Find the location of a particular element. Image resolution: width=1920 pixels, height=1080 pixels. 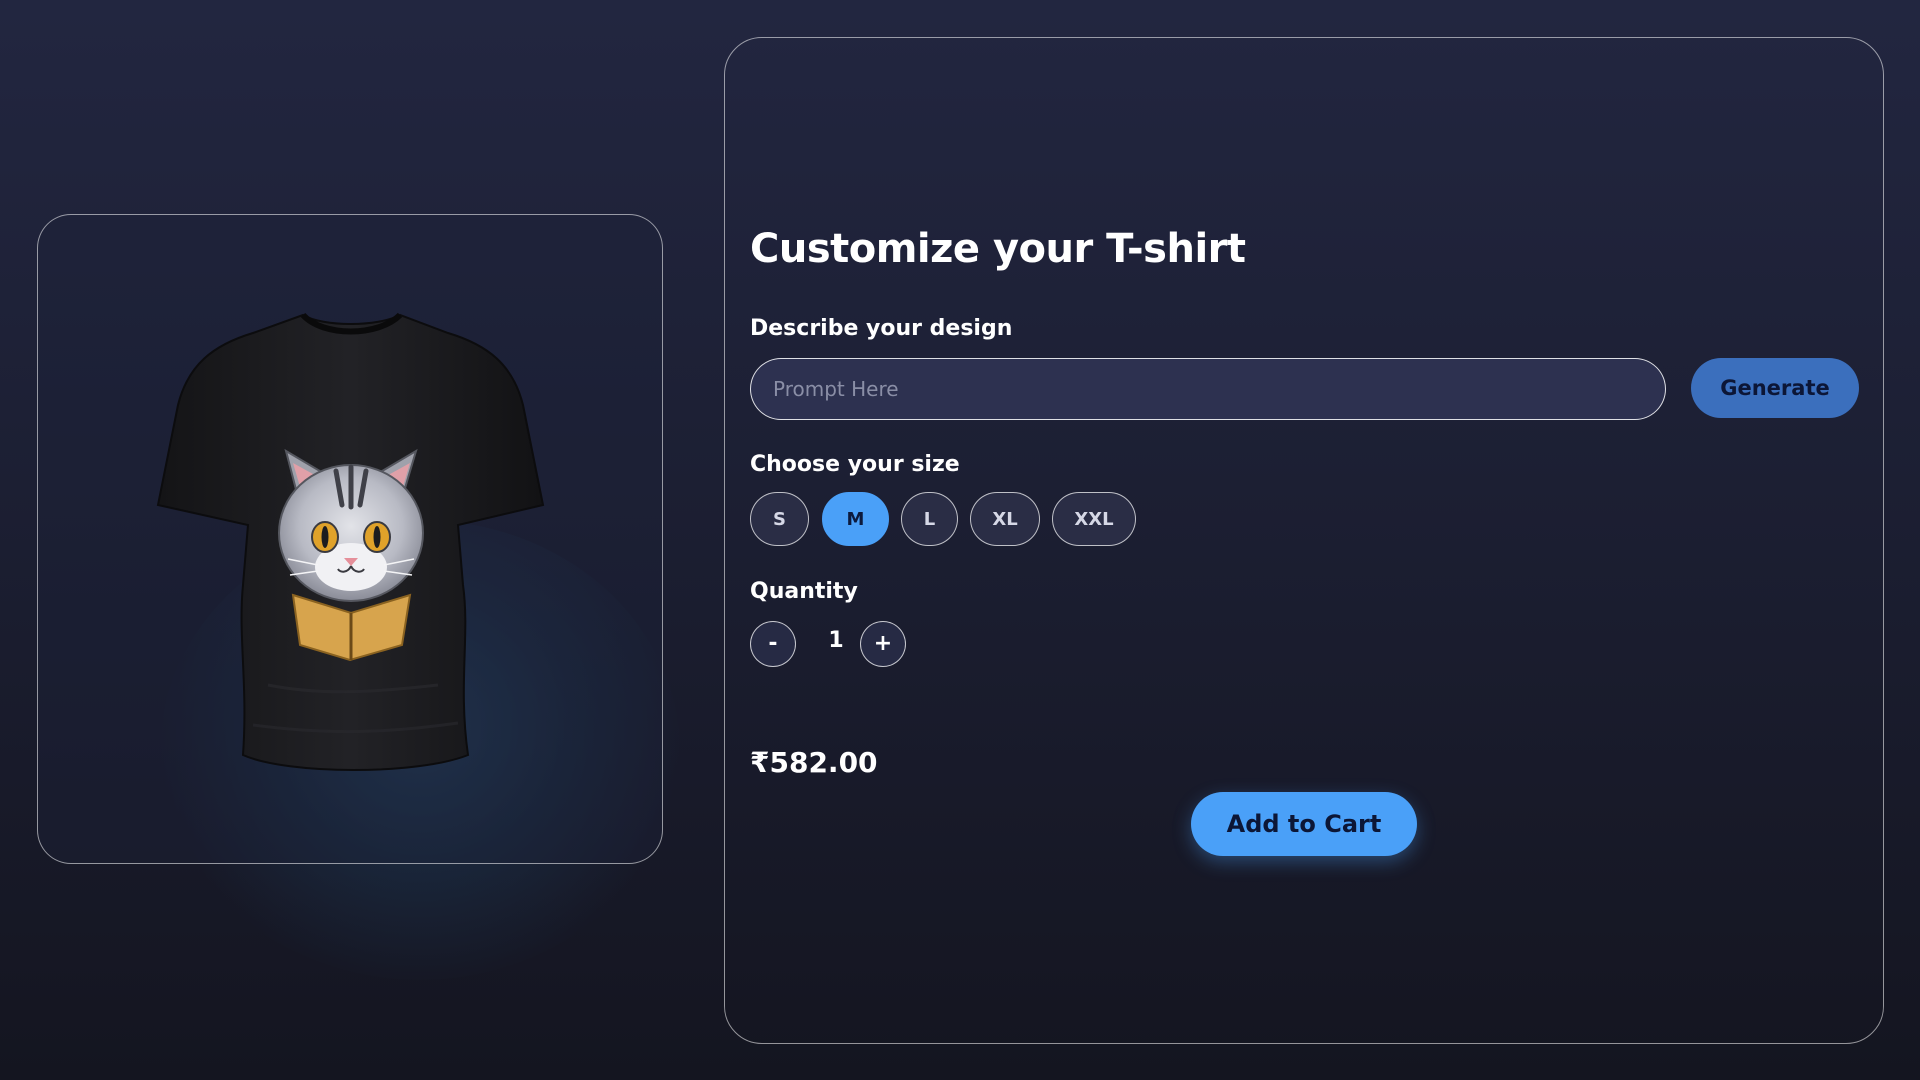

quantity-increment-button: + is located at coordinates (883, 644).